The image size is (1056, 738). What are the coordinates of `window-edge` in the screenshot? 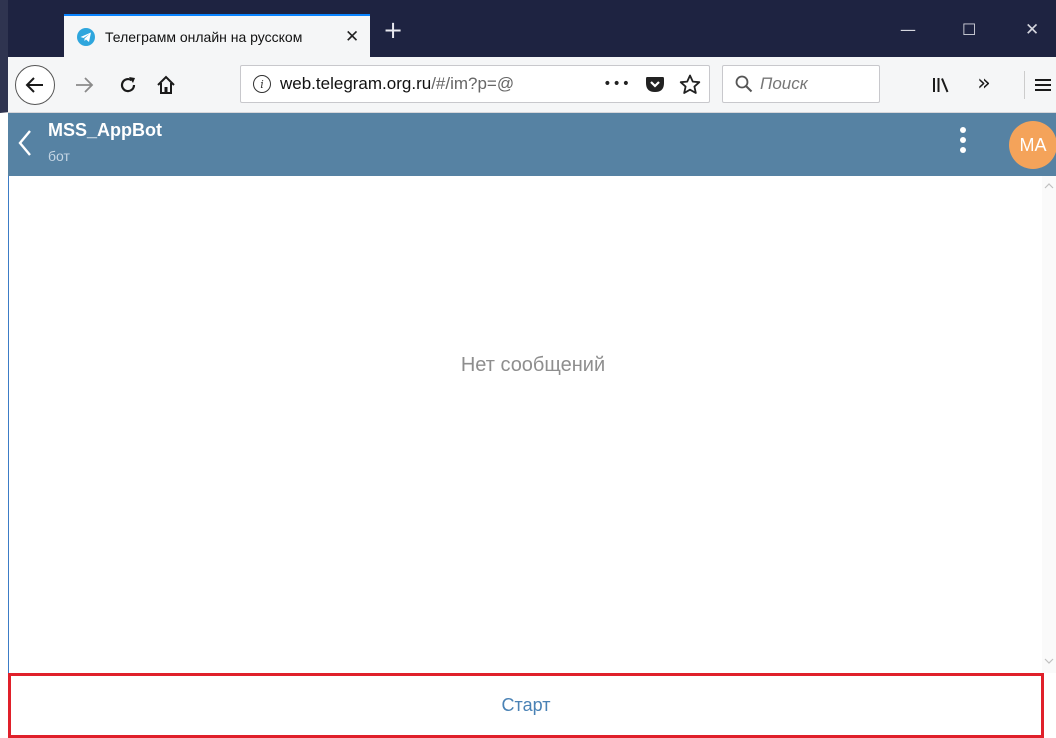 It's located at (4, 28).